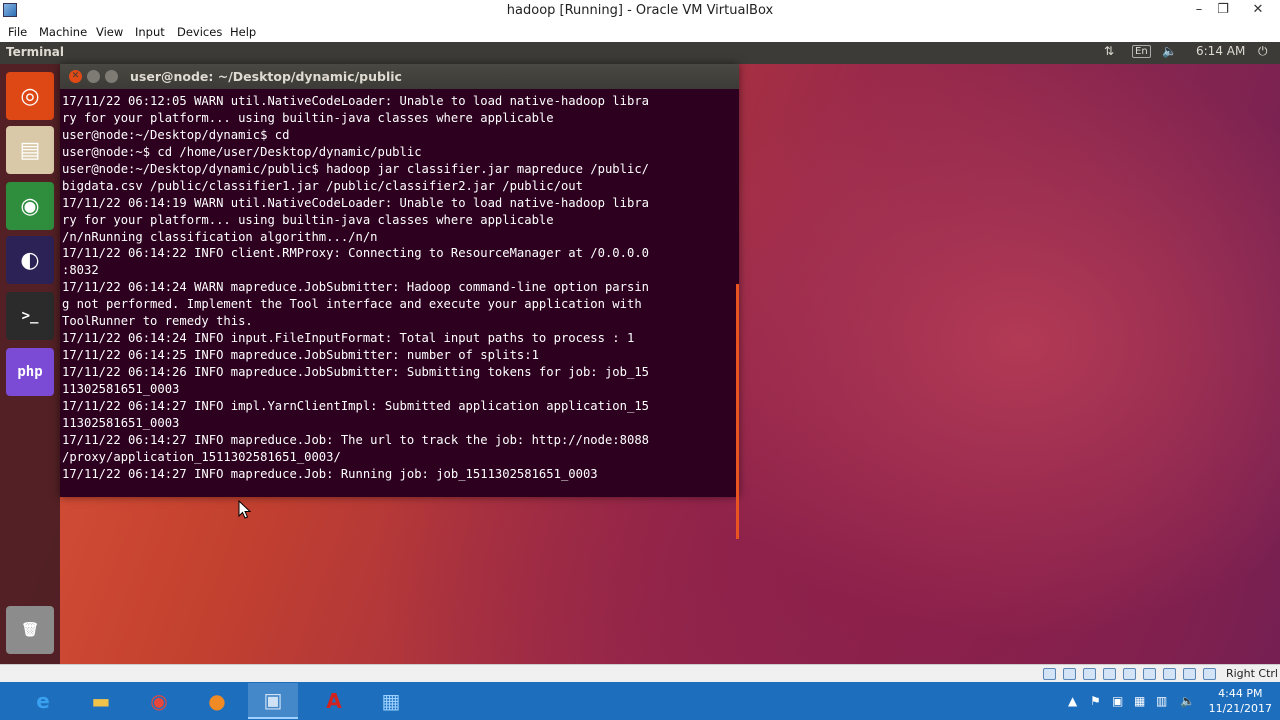 This screenshot has height=720, width=1280. I want to click on network-adapter-icon, so click(1109, 674).